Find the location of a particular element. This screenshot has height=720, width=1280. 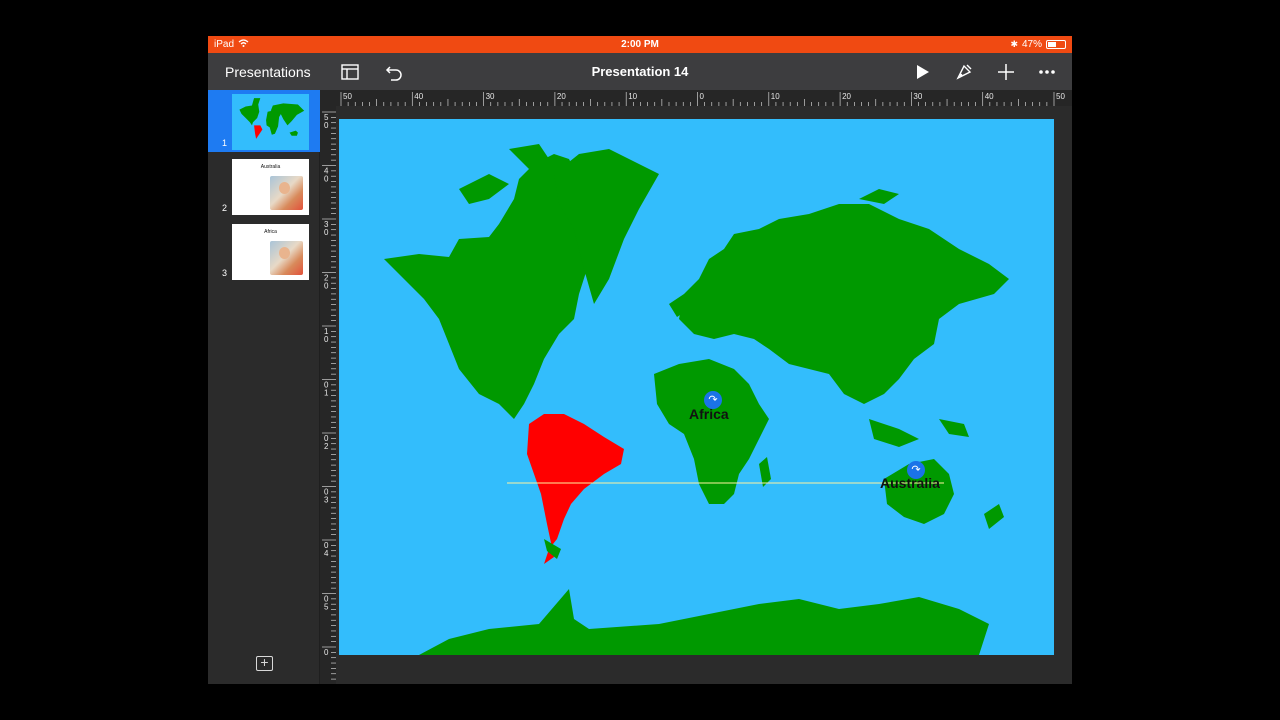

slide-preview-title: Australia is located at coordinates (270, 167).